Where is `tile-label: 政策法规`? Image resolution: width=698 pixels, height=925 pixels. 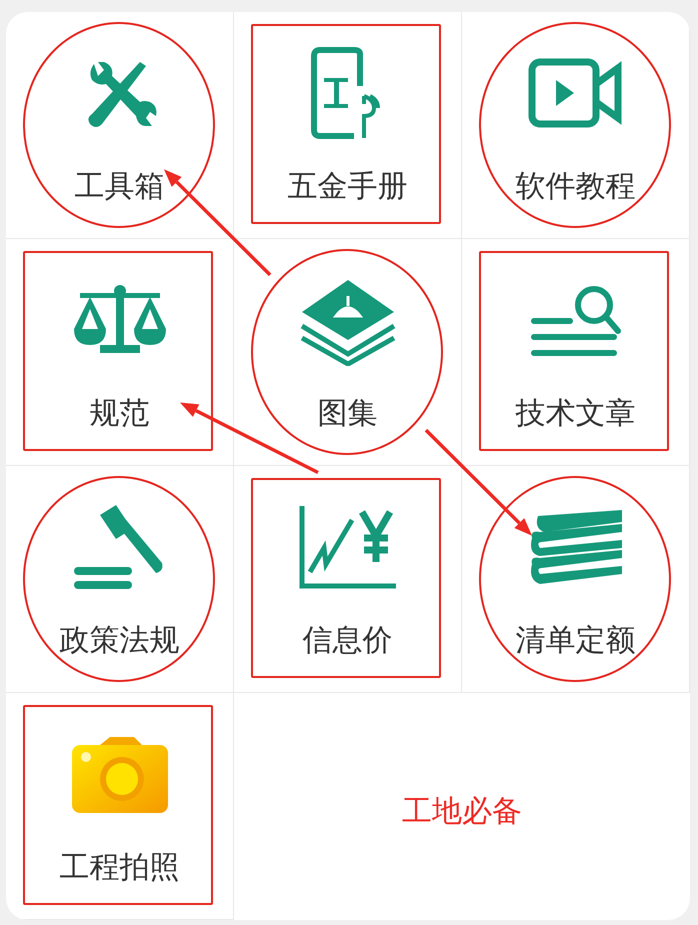 tile-label: 政策法规 is located at coordinates (120, 641).